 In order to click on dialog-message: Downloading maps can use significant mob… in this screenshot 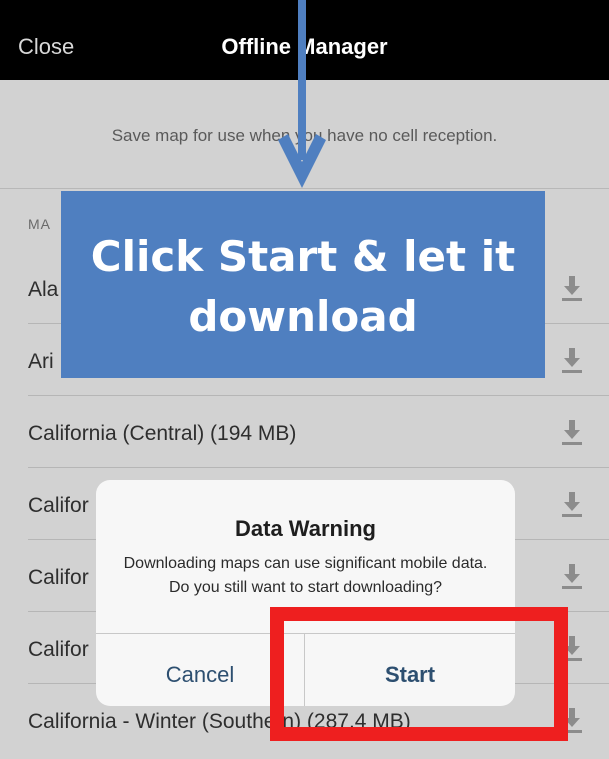, I will do `click(305, 575)`.